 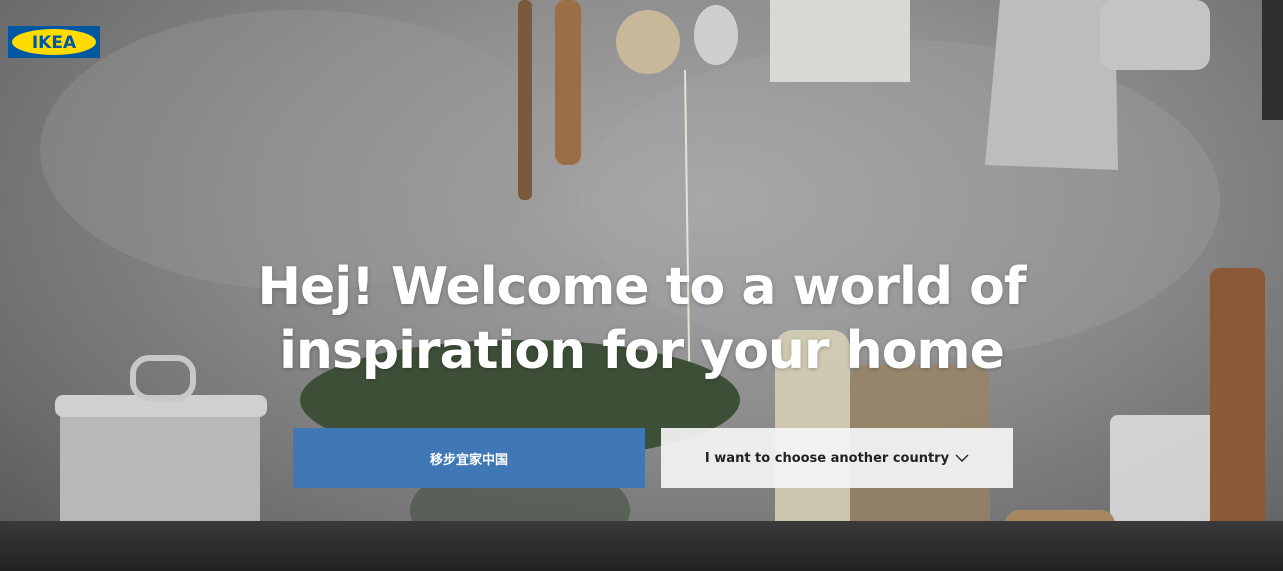 I want to click on hero-title-line-2: inspiration for your home, so click(x=642, y=351).